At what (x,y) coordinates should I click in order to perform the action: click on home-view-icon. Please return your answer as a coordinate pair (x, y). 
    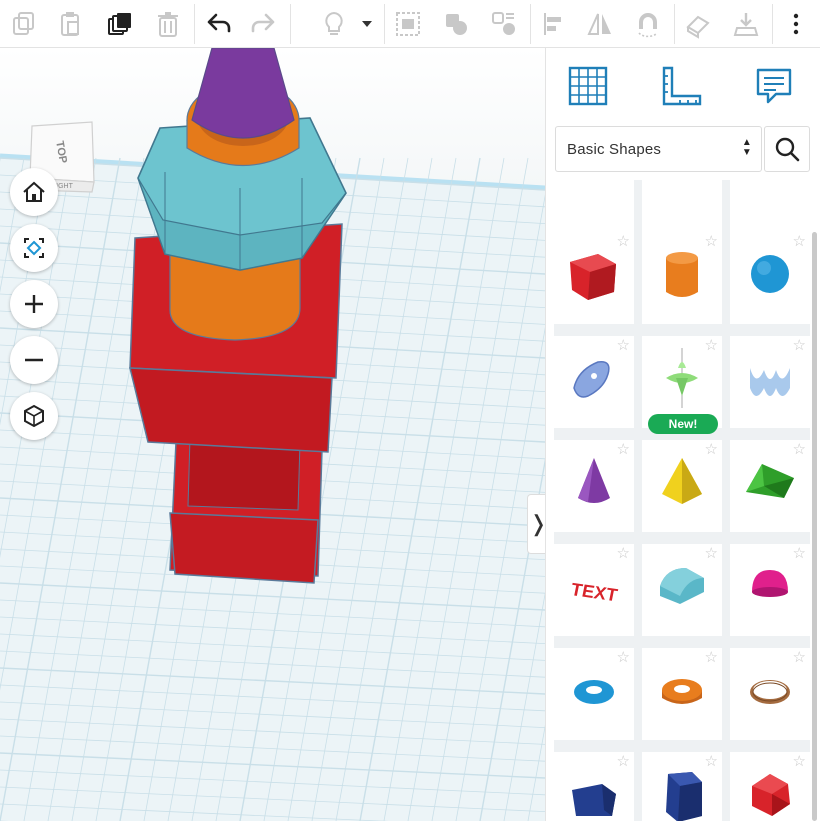
    Looking at the image, I should click on (34, 191).